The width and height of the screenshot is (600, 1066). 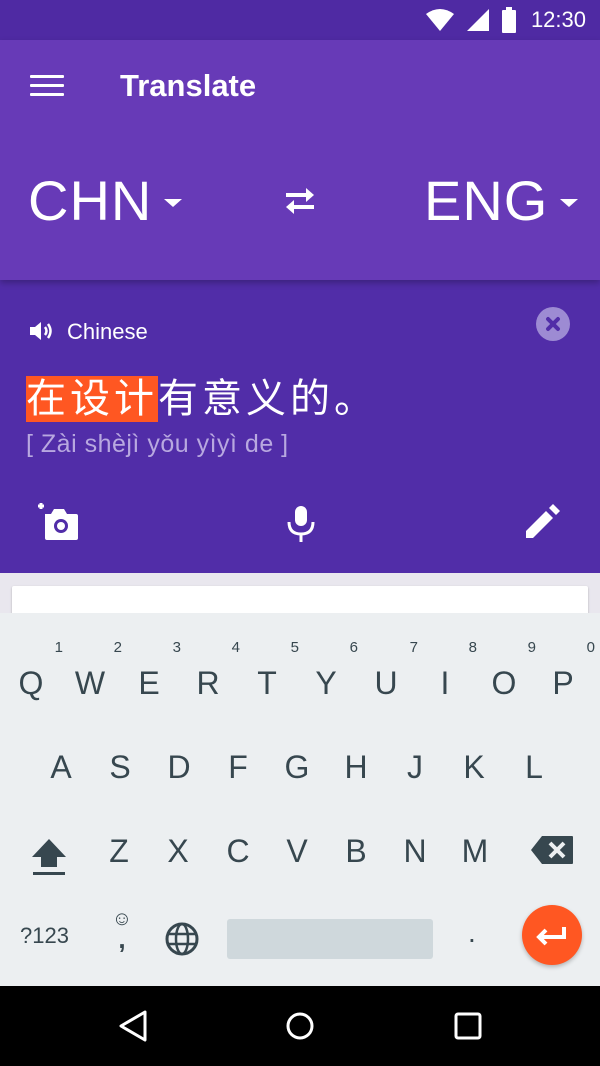 What do you see at coordinates (95, 670) in the screenshot?
I see `key-w: W2` at bounding box center [95, 670].